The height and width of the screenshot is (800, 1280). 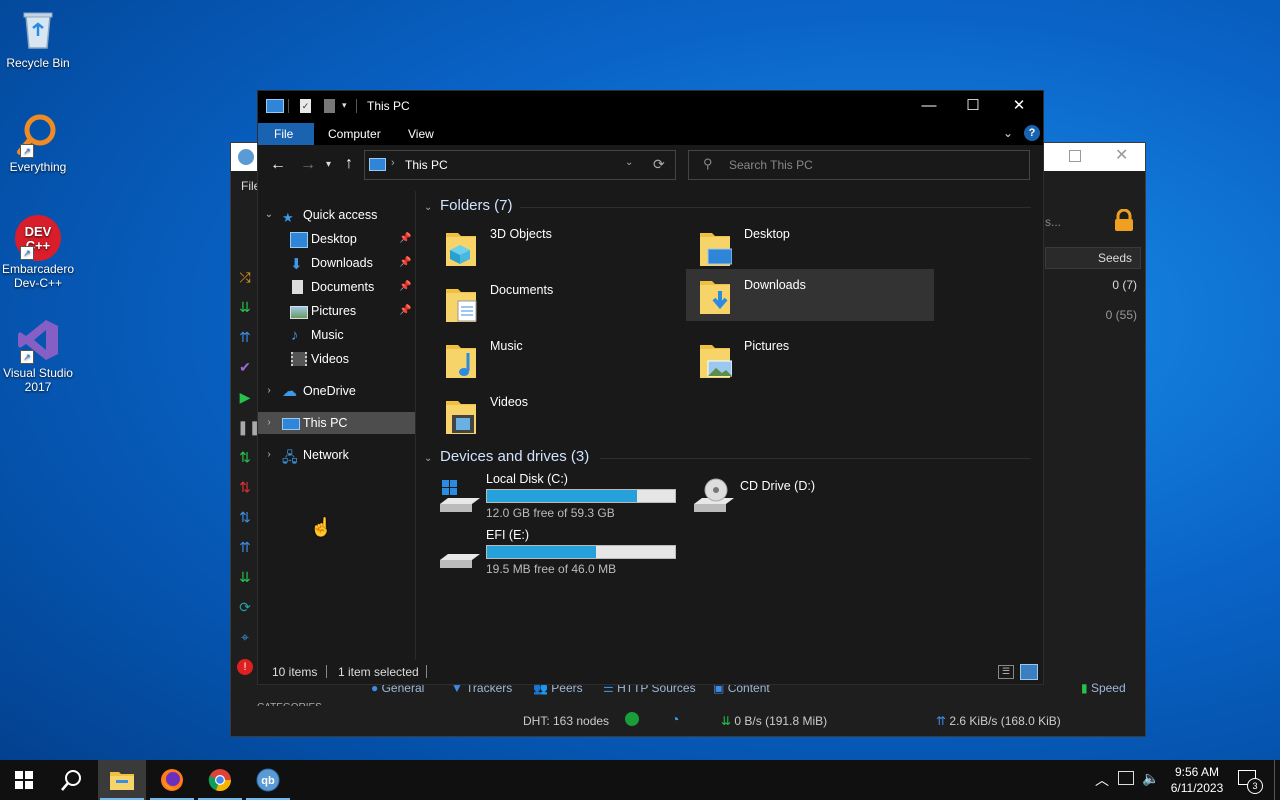 What do you see at coordinates (520, 165) in the screenshot?
I see `address-bar: › This PC ⌄ ⟳` at bounding box center [520, 165].